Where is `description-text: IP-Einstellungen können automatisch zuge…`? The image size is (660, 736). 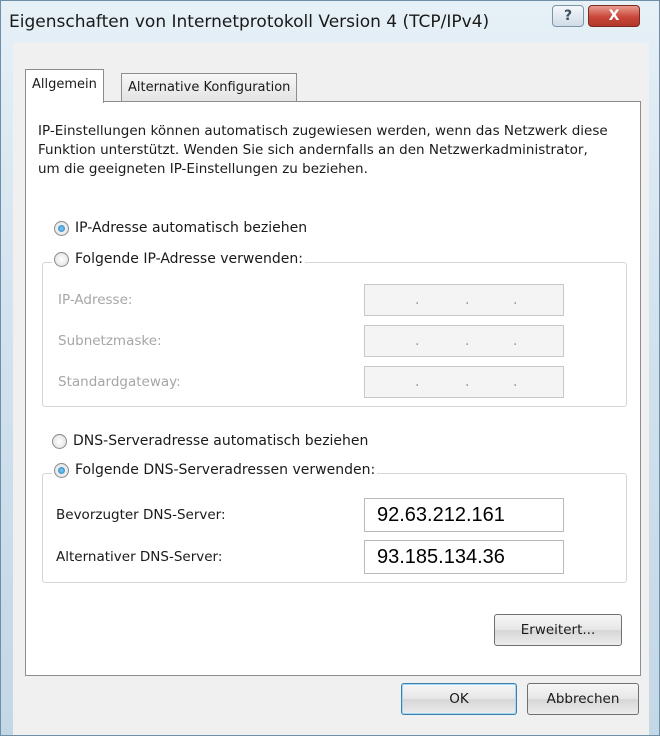 description-text: IP-Einstellungen können automatisch zuge… is located at coordinates (323, 150).